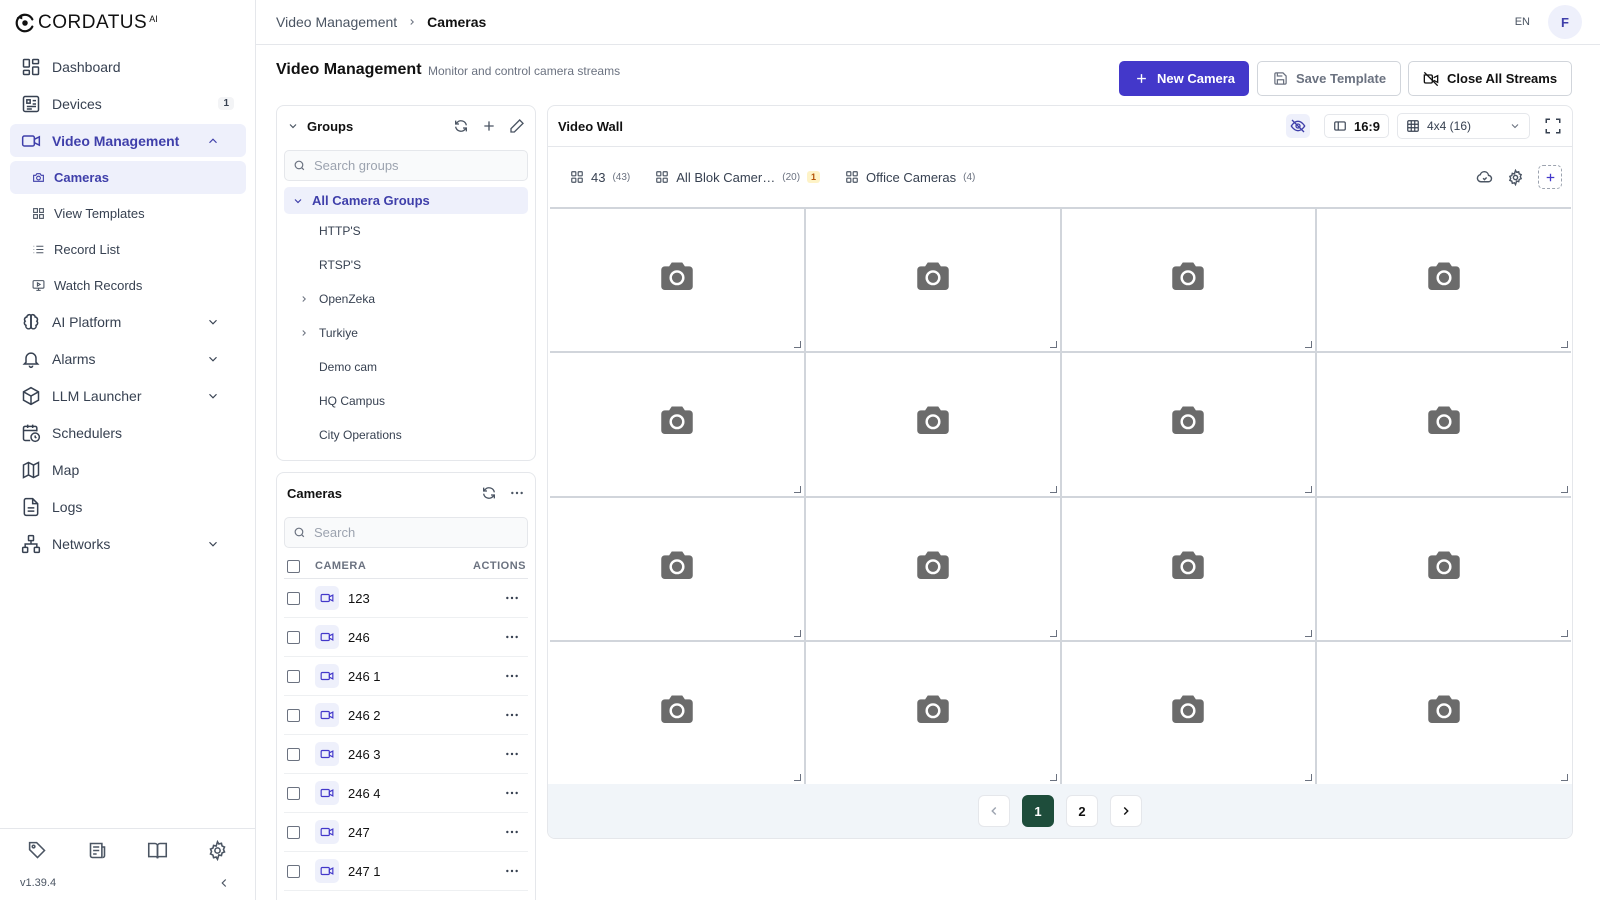 The image size is (1600, 900). What do you see at coordinates (213, 141) in the screenshot?
I see `chevron-up-icon` at bounding box center [213, 141].